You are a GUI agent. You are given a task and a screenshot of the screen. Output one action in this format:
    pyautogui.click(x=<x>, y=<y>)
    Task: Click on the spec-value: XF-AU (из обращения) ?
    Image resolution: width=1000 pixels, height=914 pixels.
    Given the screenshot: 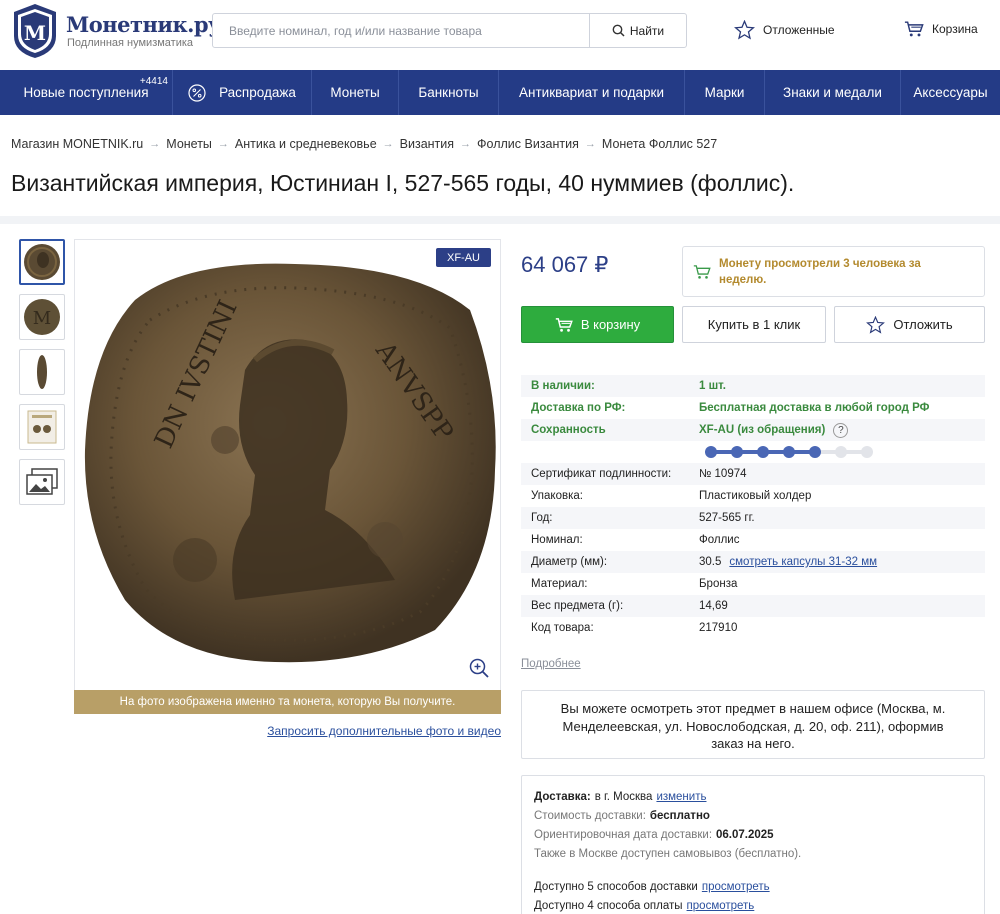 What is the action you would take?
    pyautogui.click(x=774, y=430)
    